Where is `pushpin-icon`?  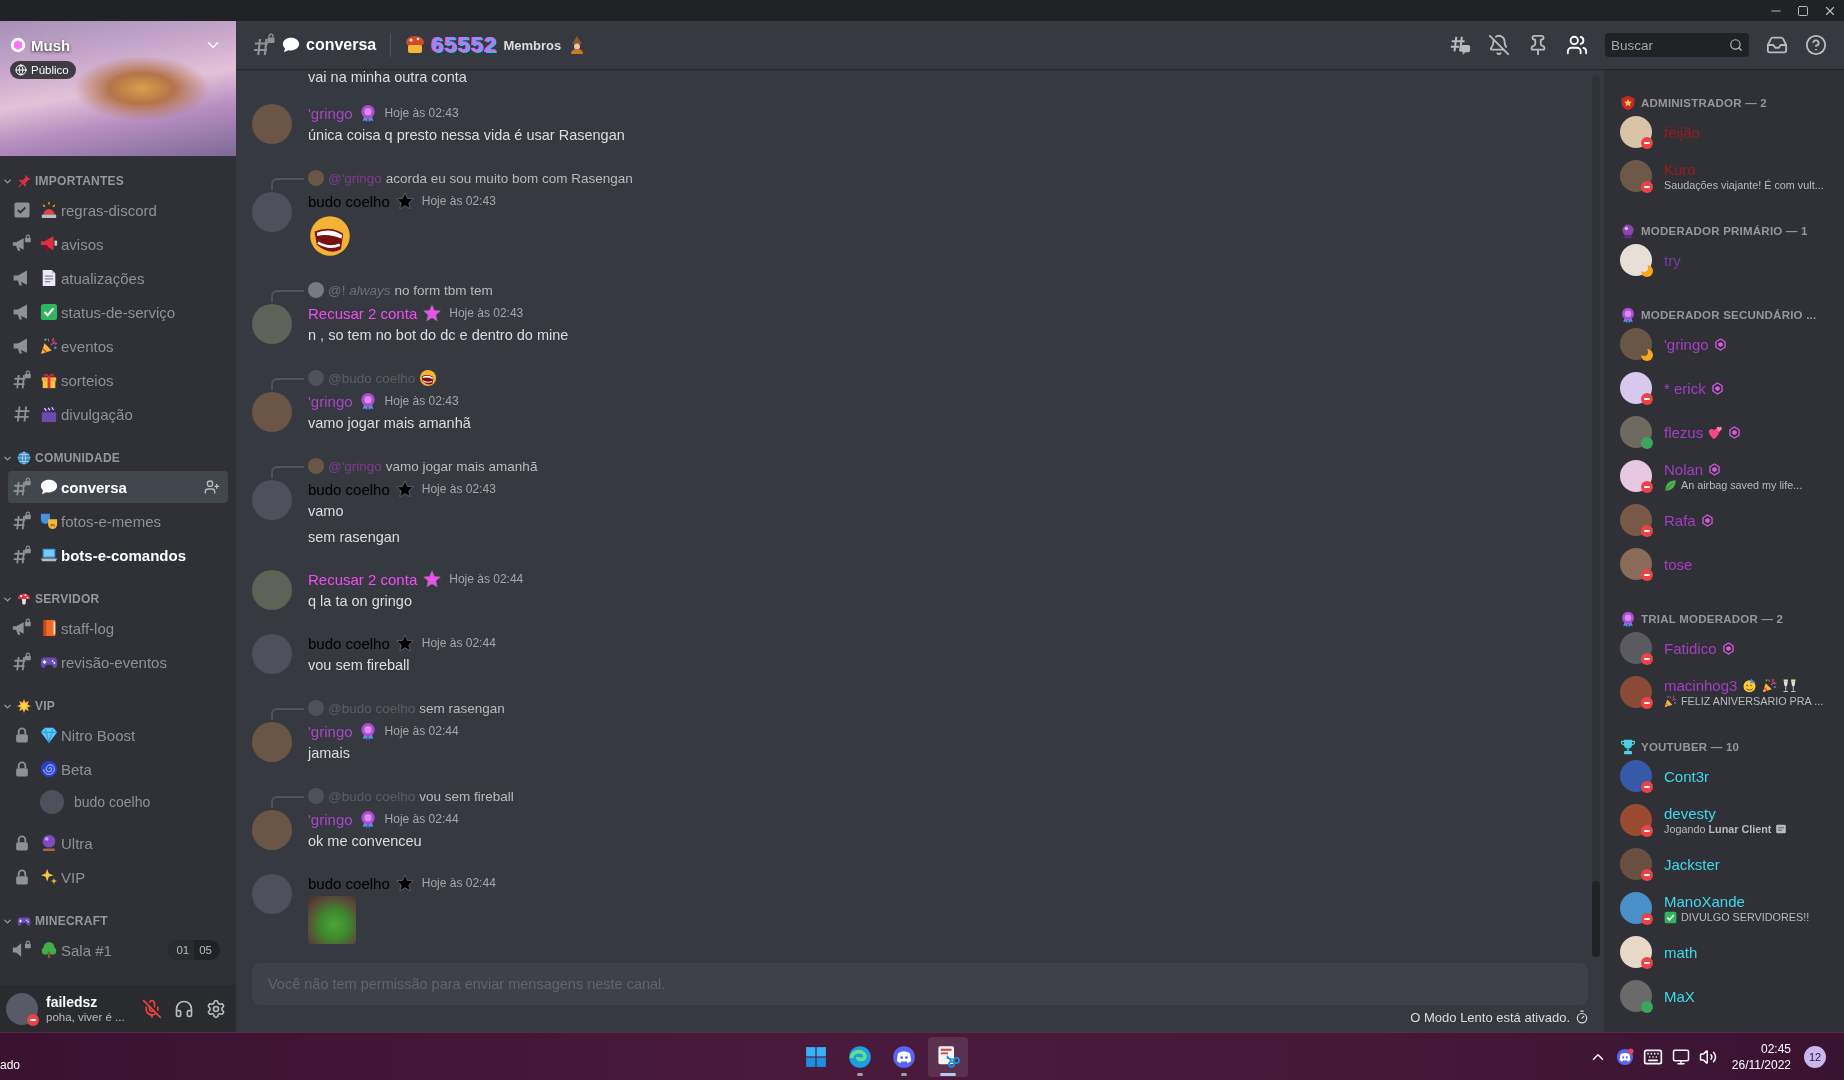 pushpin-icon is located at coordinates (24, 181).